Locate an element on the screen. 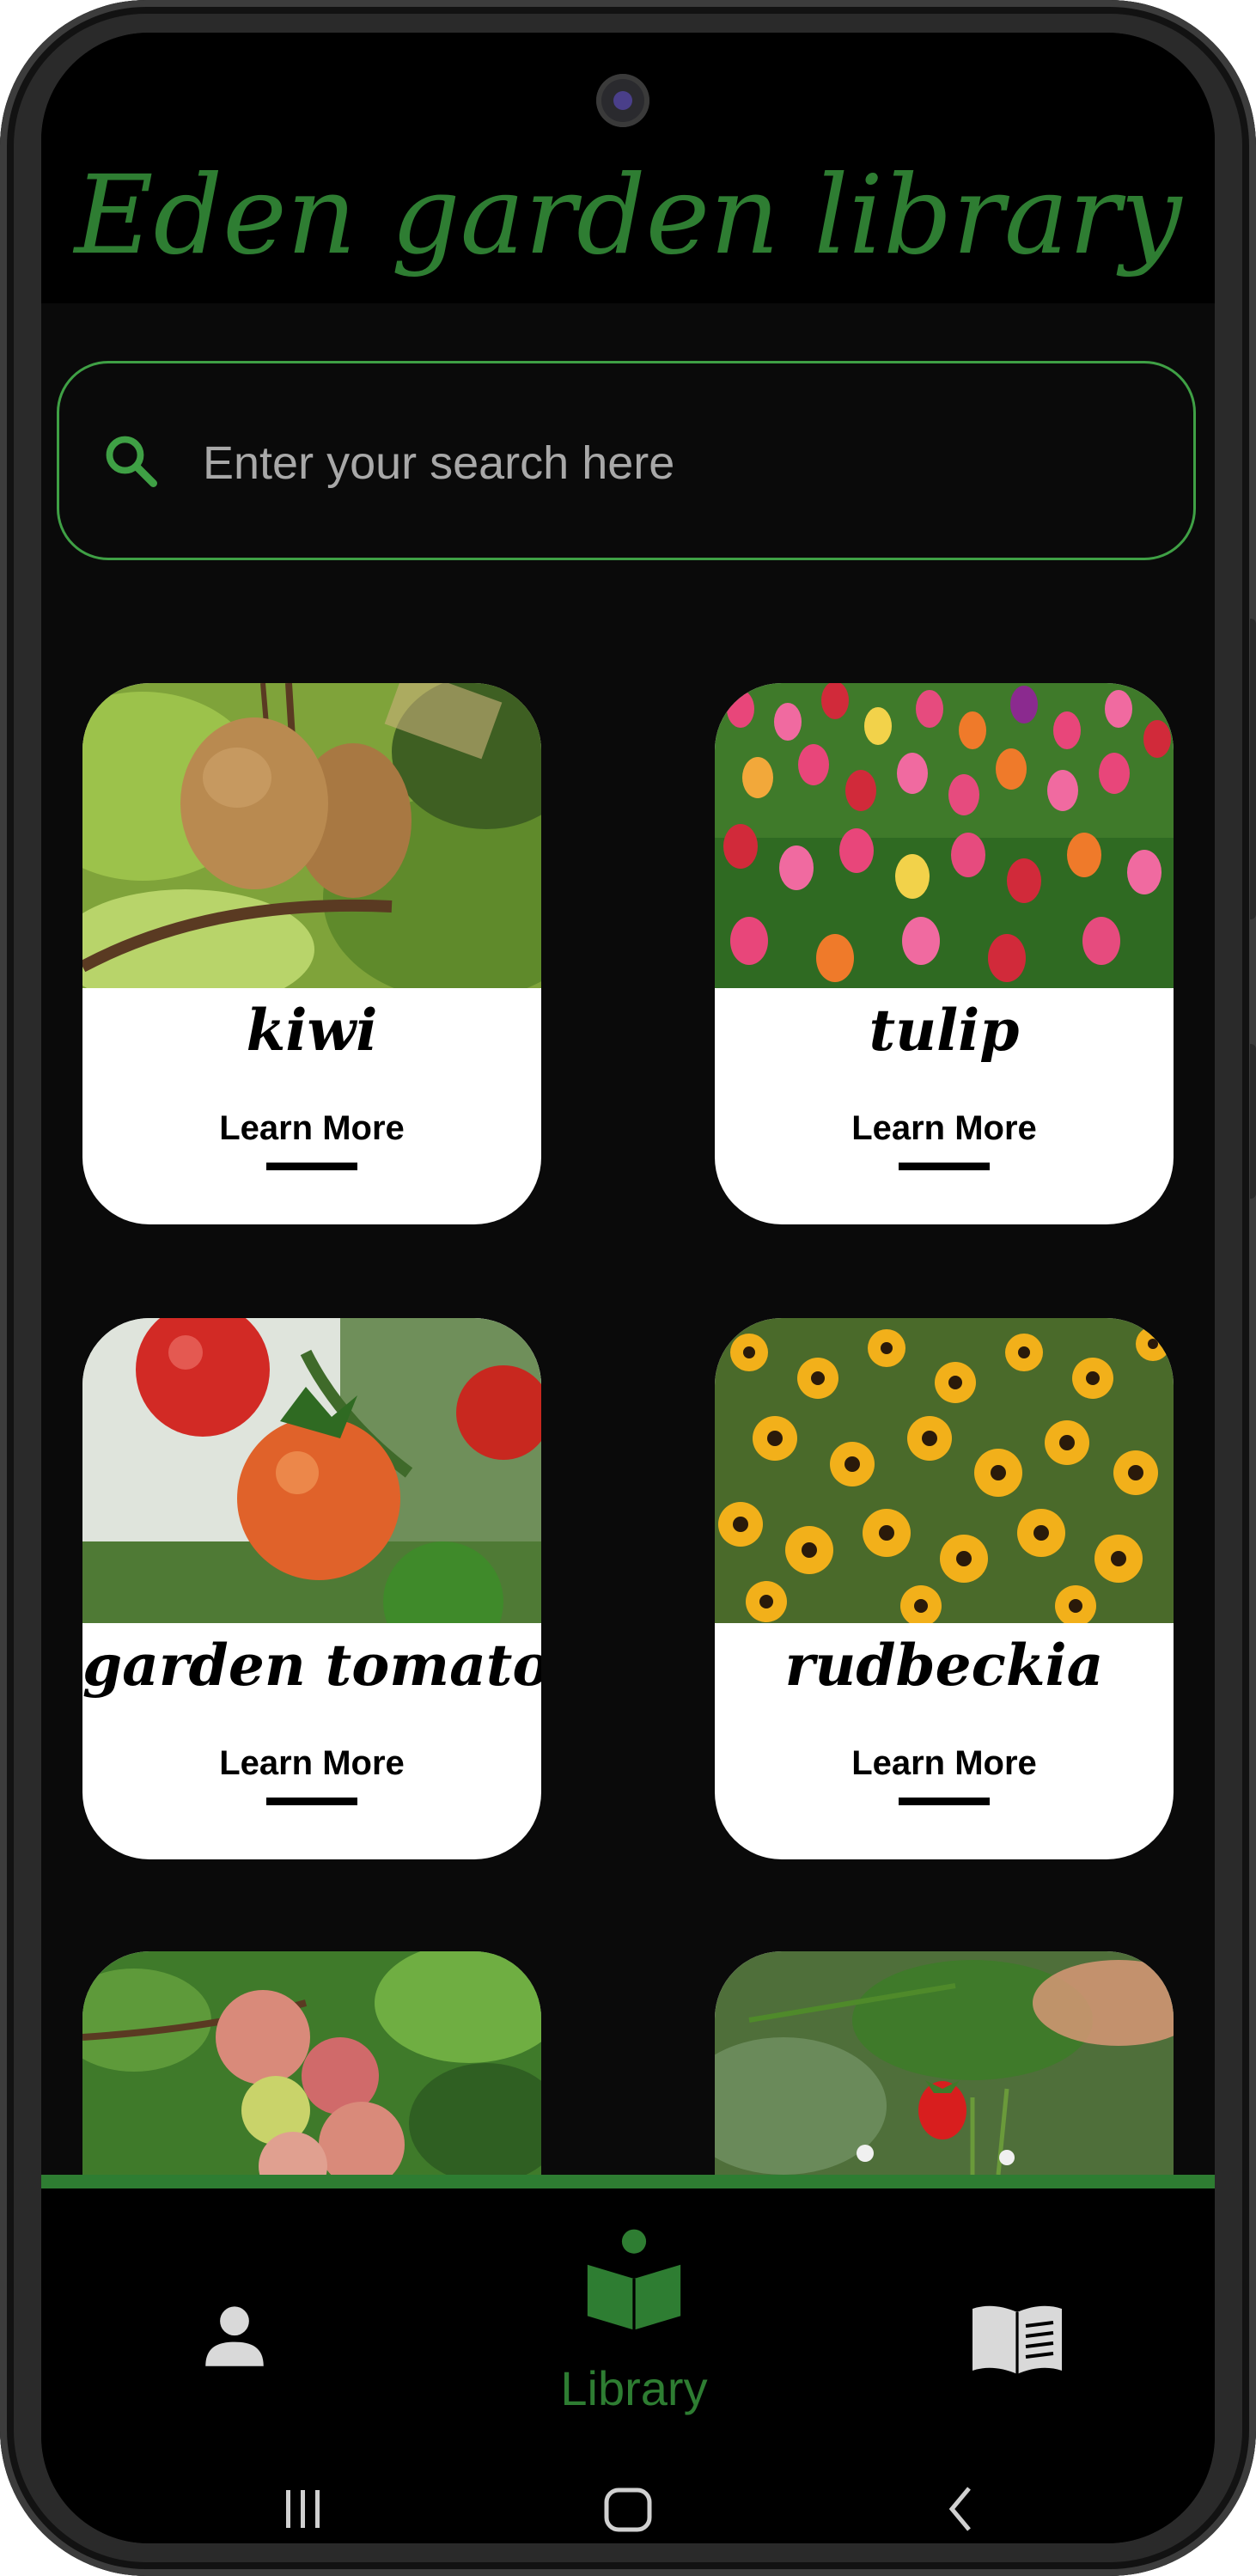  plant-card-rudbeckia: rudbeckia Learn More is located at coordinates (944, 1588).